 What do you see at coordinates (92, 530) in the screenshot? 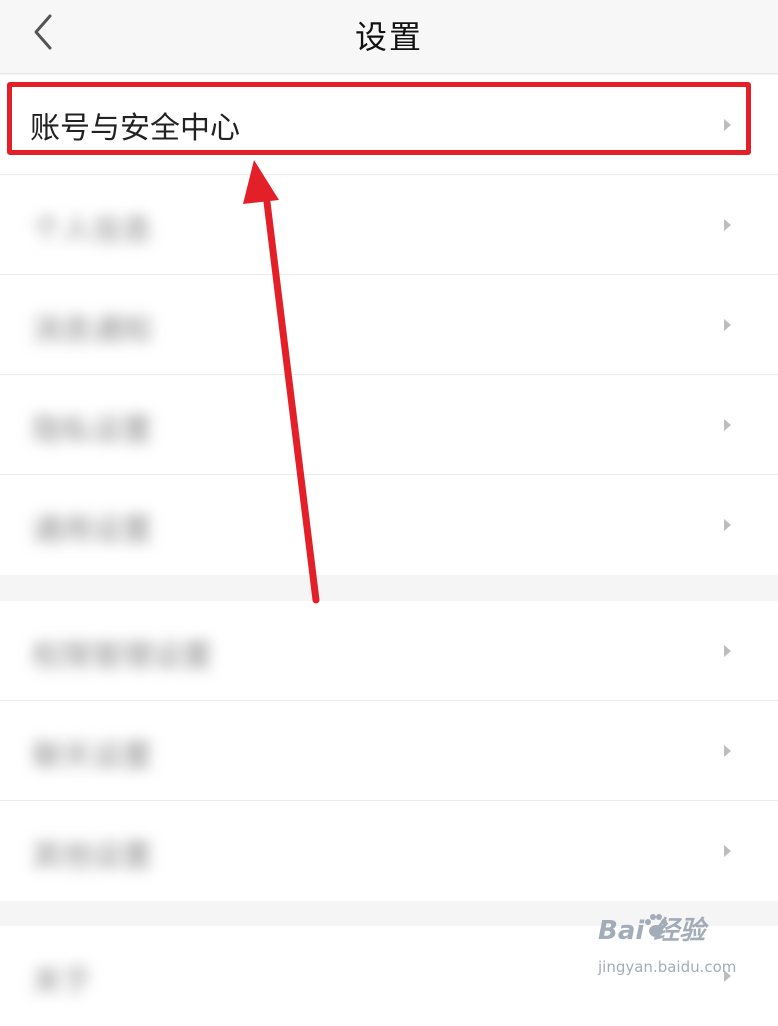
I see `settings-item-label: 通用设置` at bounding box center [92, 530].